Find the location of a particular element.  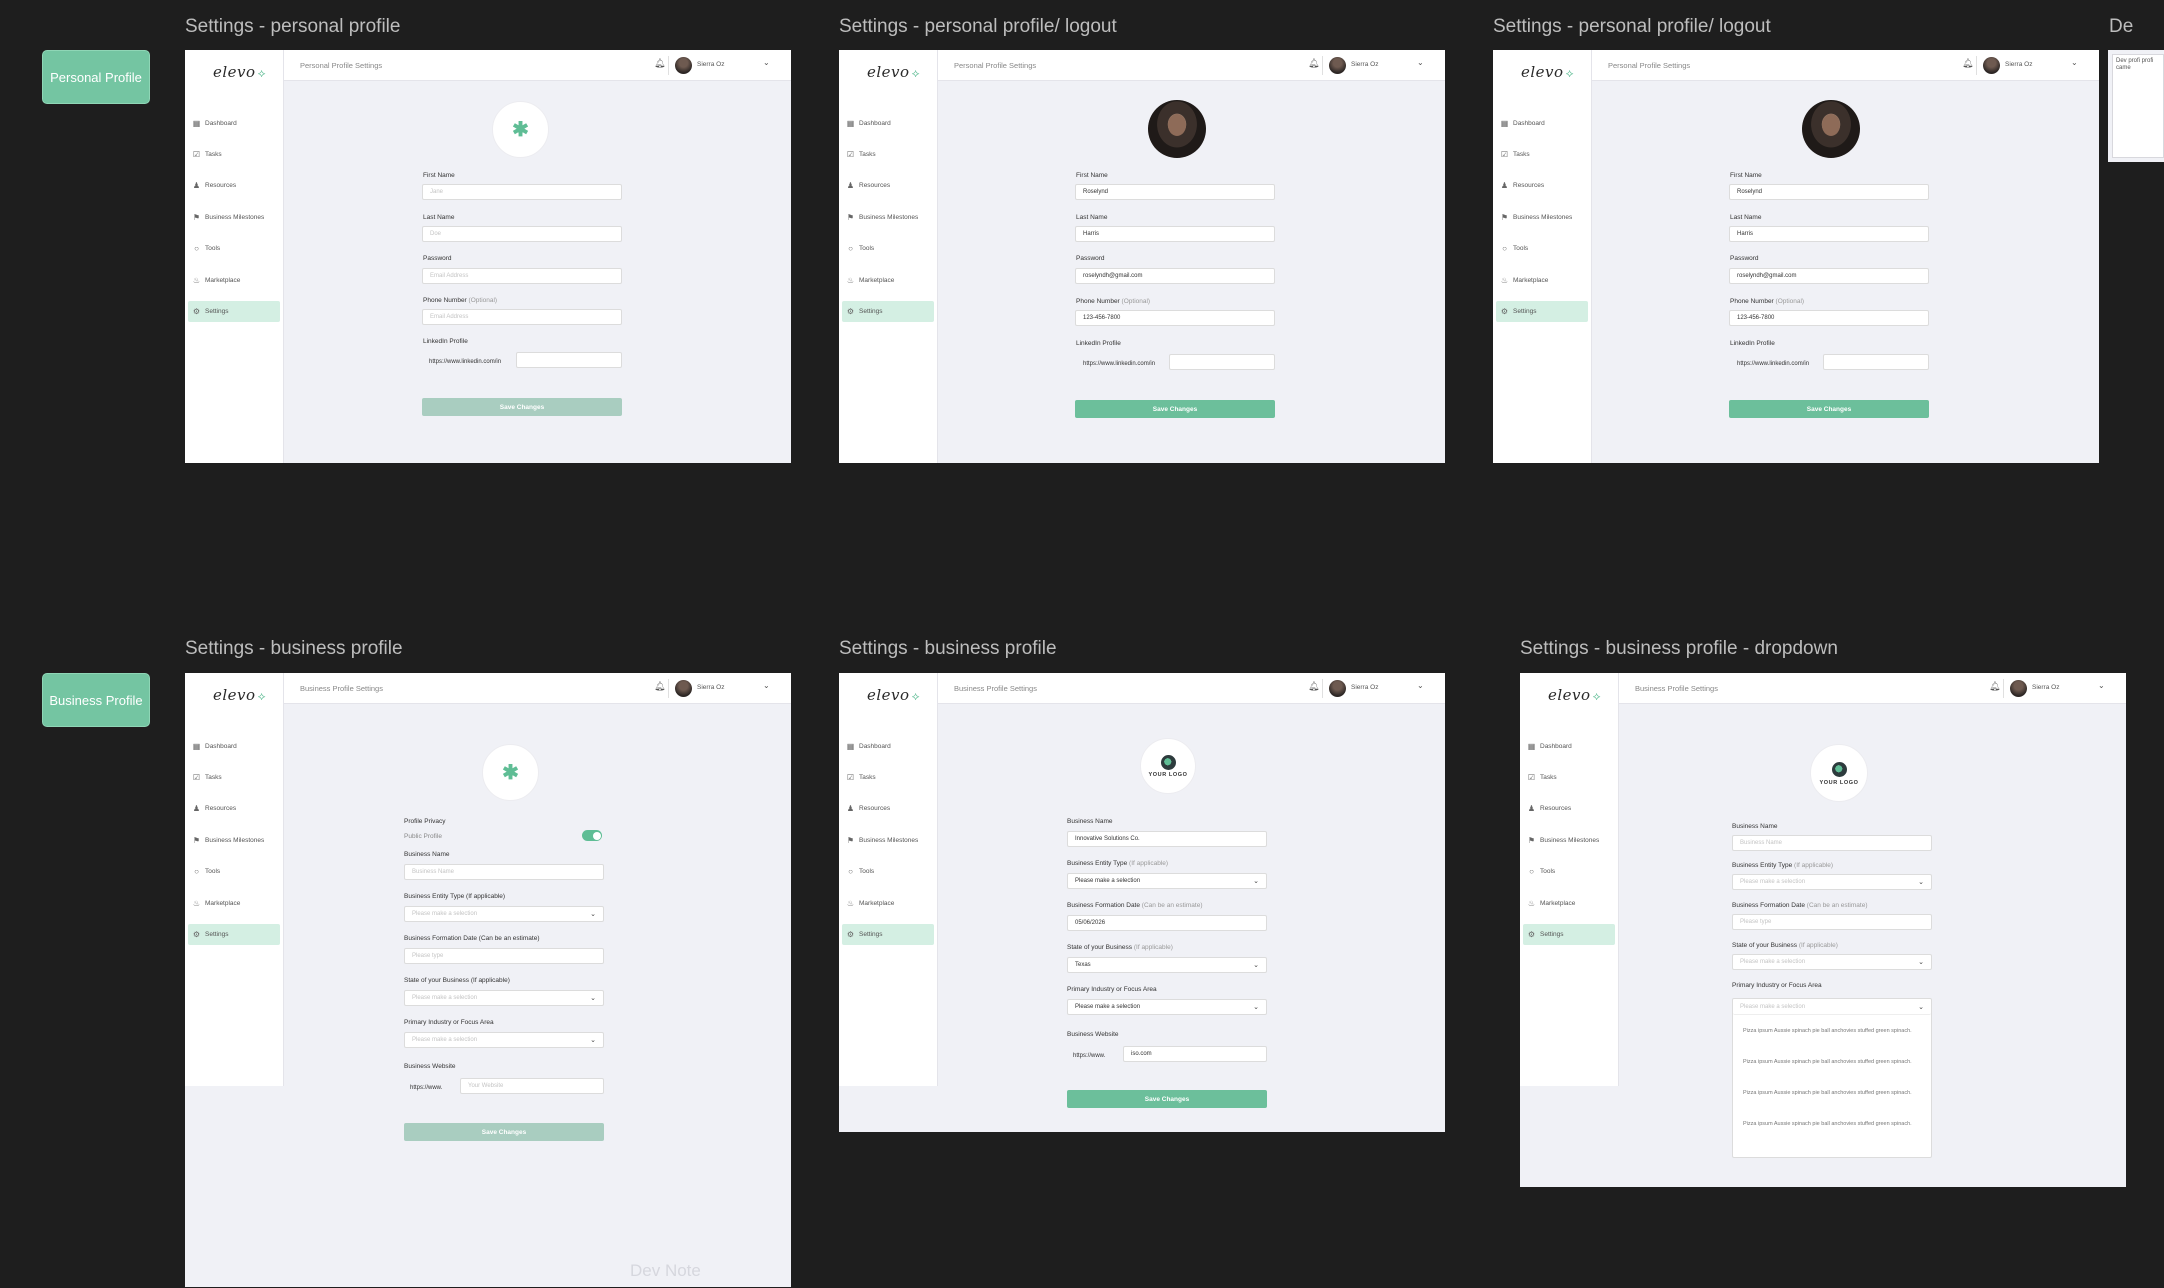

business-logo: YOUR LOGO is located at coordinates (1839, 773).